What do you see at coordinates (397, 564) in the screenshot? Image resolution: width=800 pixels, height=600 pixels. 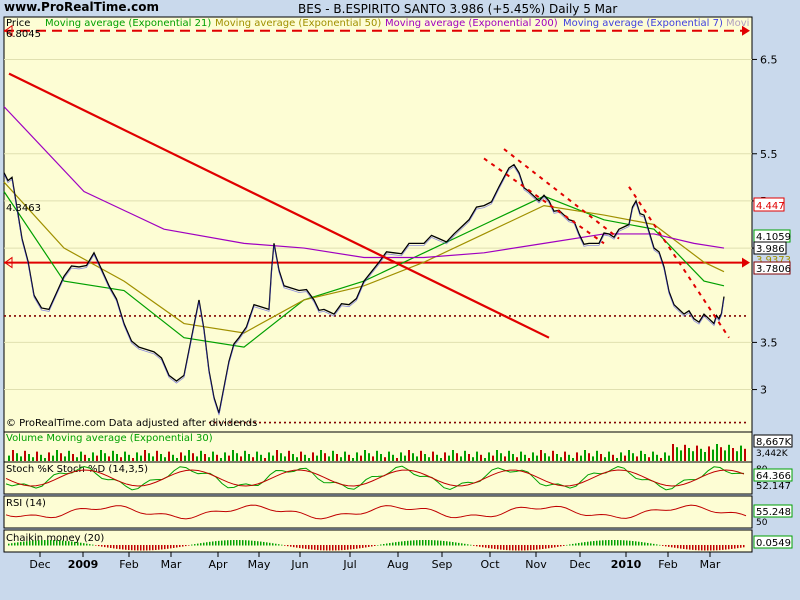 I see `x-tick-label: Aug` at bounding box center [397, 564].